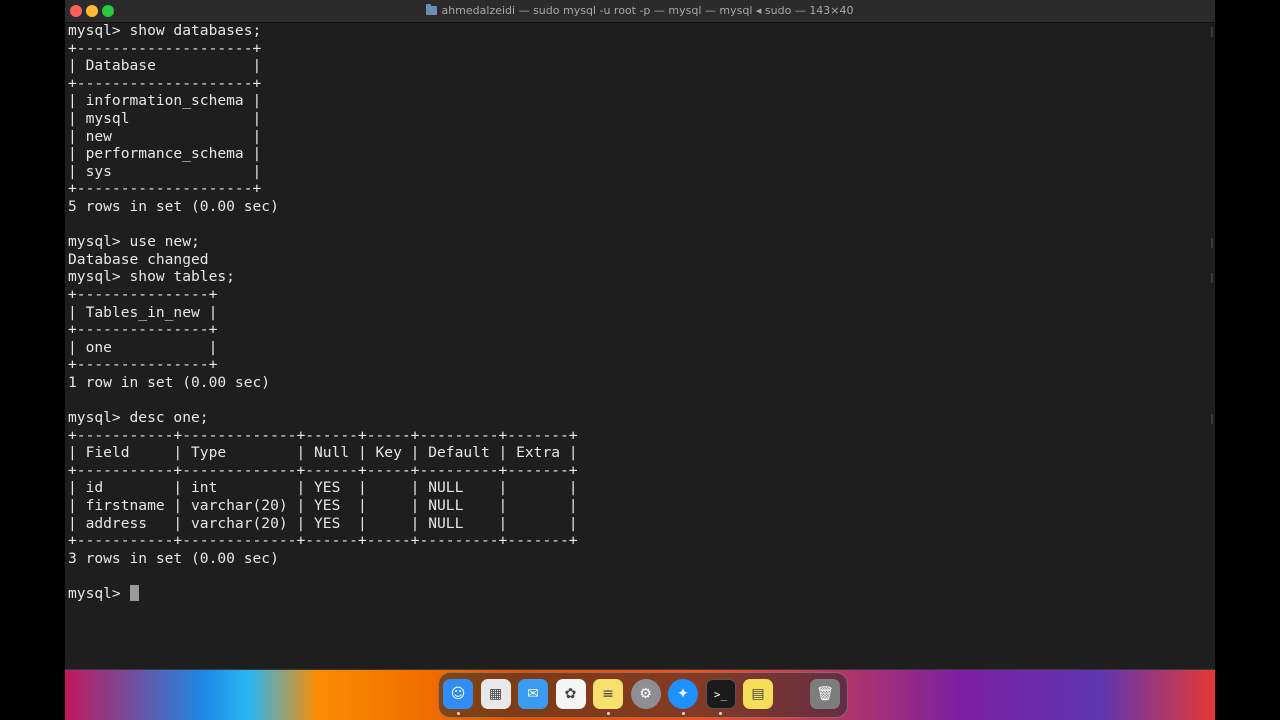  I want to click on safari-icon: ✦, so click(683, 694).